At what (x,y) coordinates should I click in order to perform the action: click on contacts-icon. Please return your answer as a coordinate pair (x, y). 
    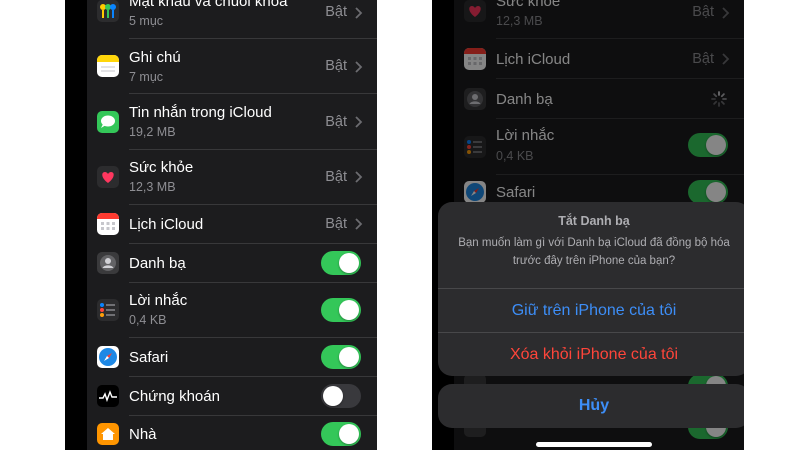
    Looking at the image, I should click on (108, 263).